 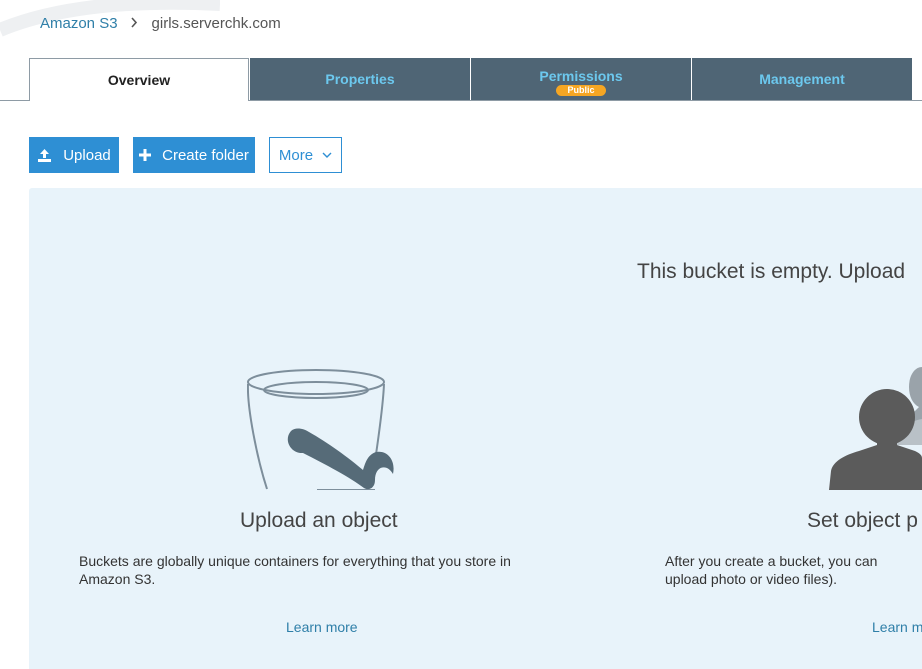 I want to click on upload-object-card-title: Upload an object, so click(x=319, y=520).